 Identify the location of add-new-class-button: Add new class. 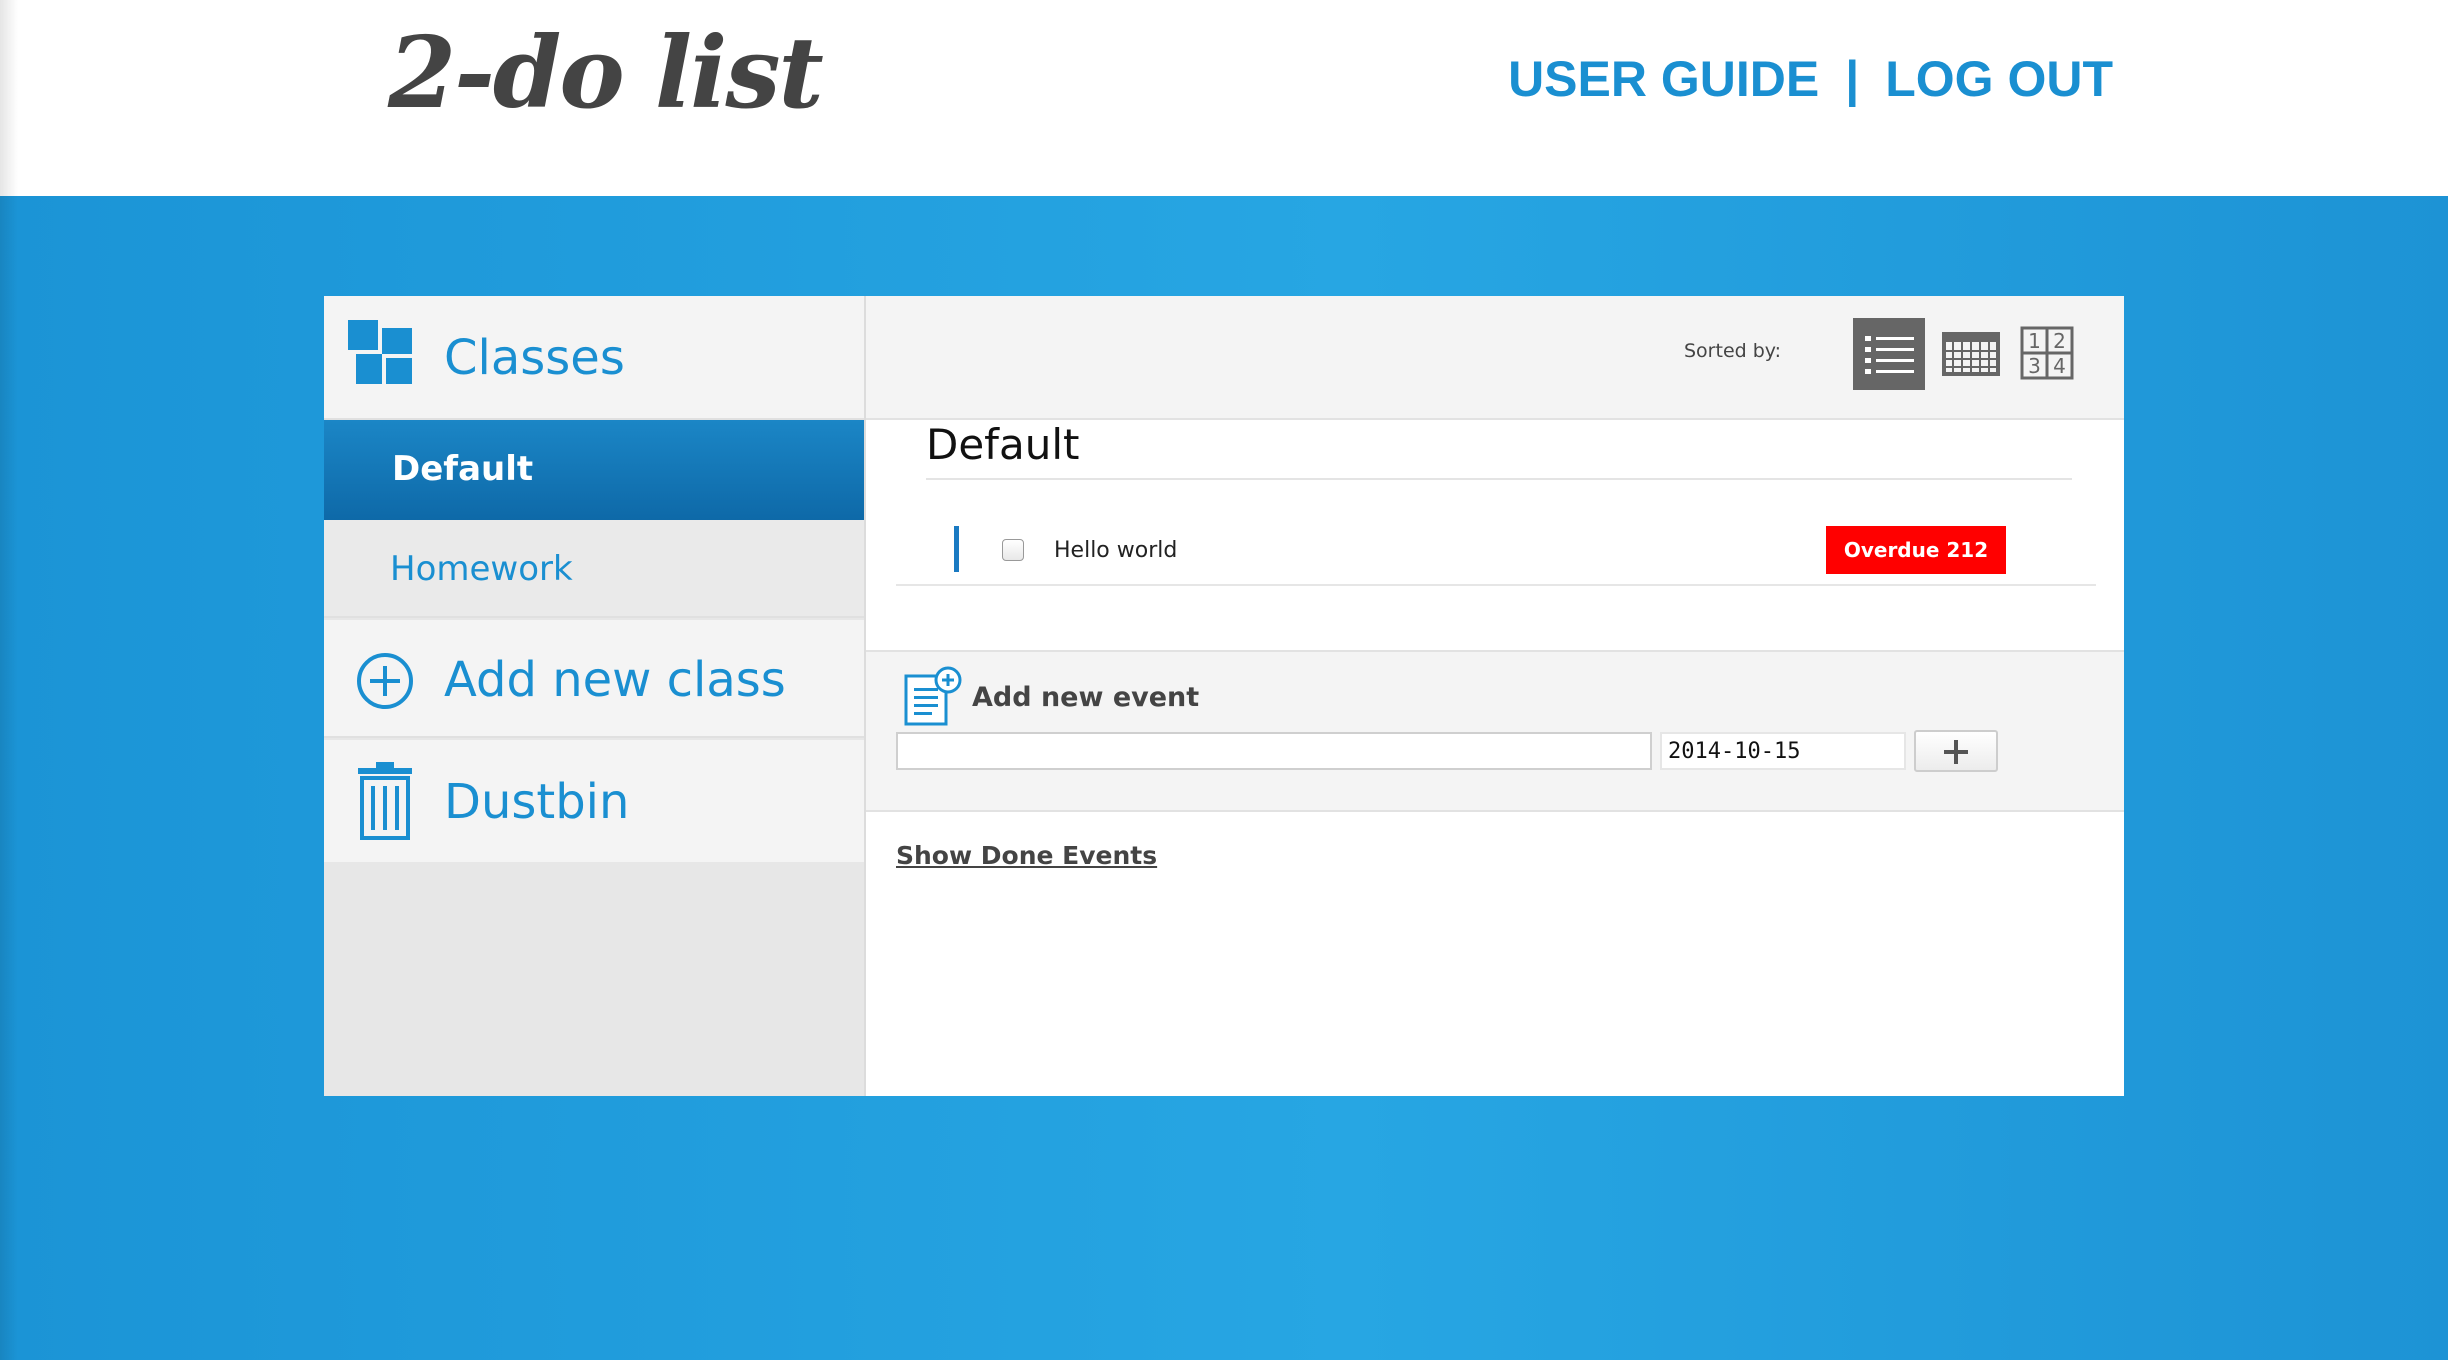
(594, 679).